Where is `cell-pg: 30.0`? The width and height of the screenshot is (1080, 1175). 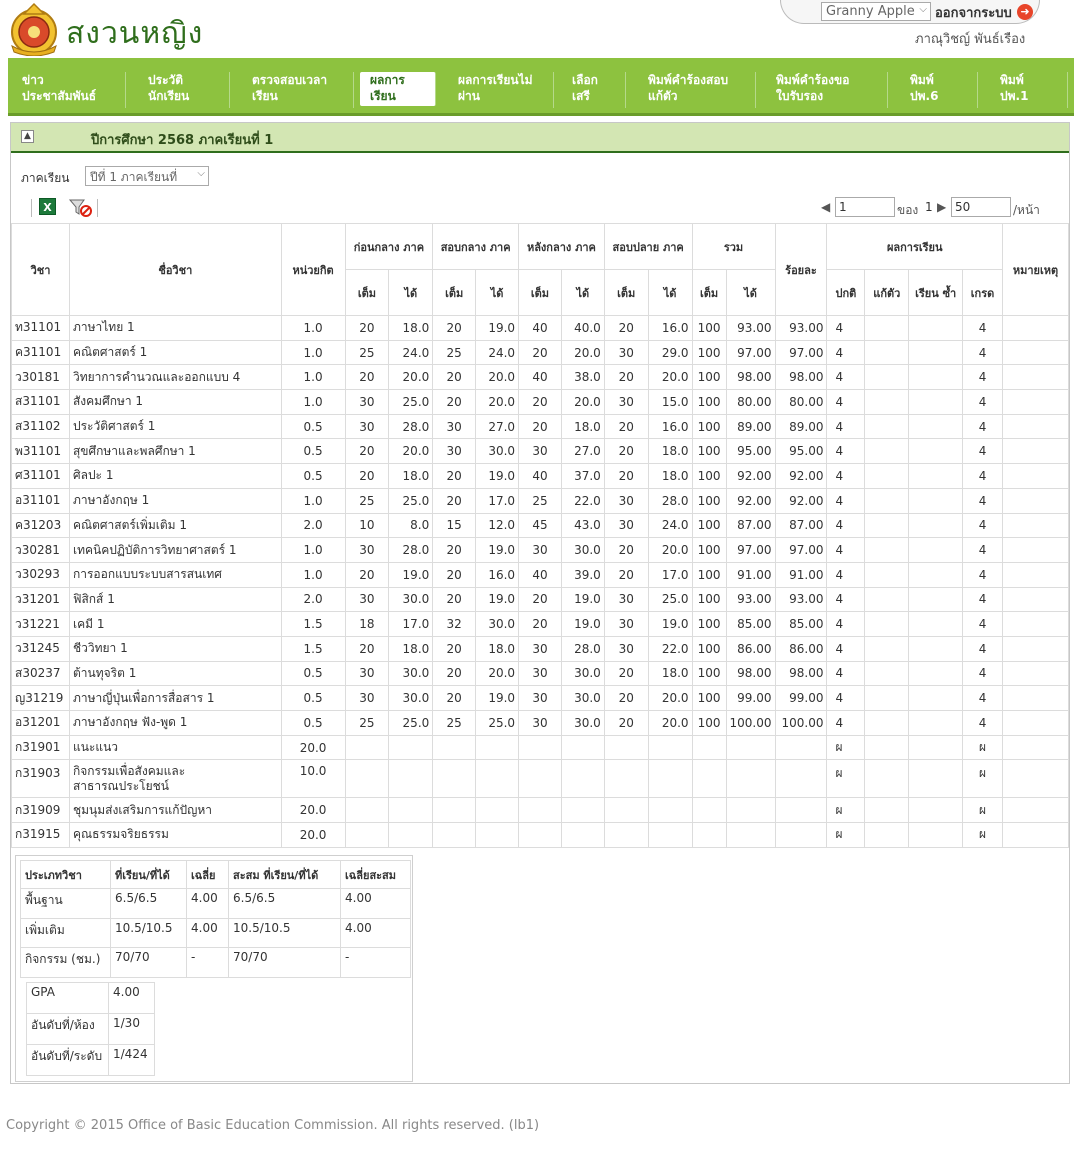
cell-pg: 30.0 is located at coordinates (411, 599).